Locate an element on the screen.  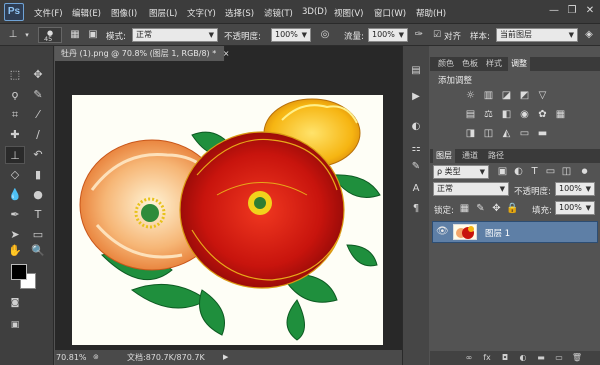
paragraph-icon: ¶ is located at coordinates (416, 209).